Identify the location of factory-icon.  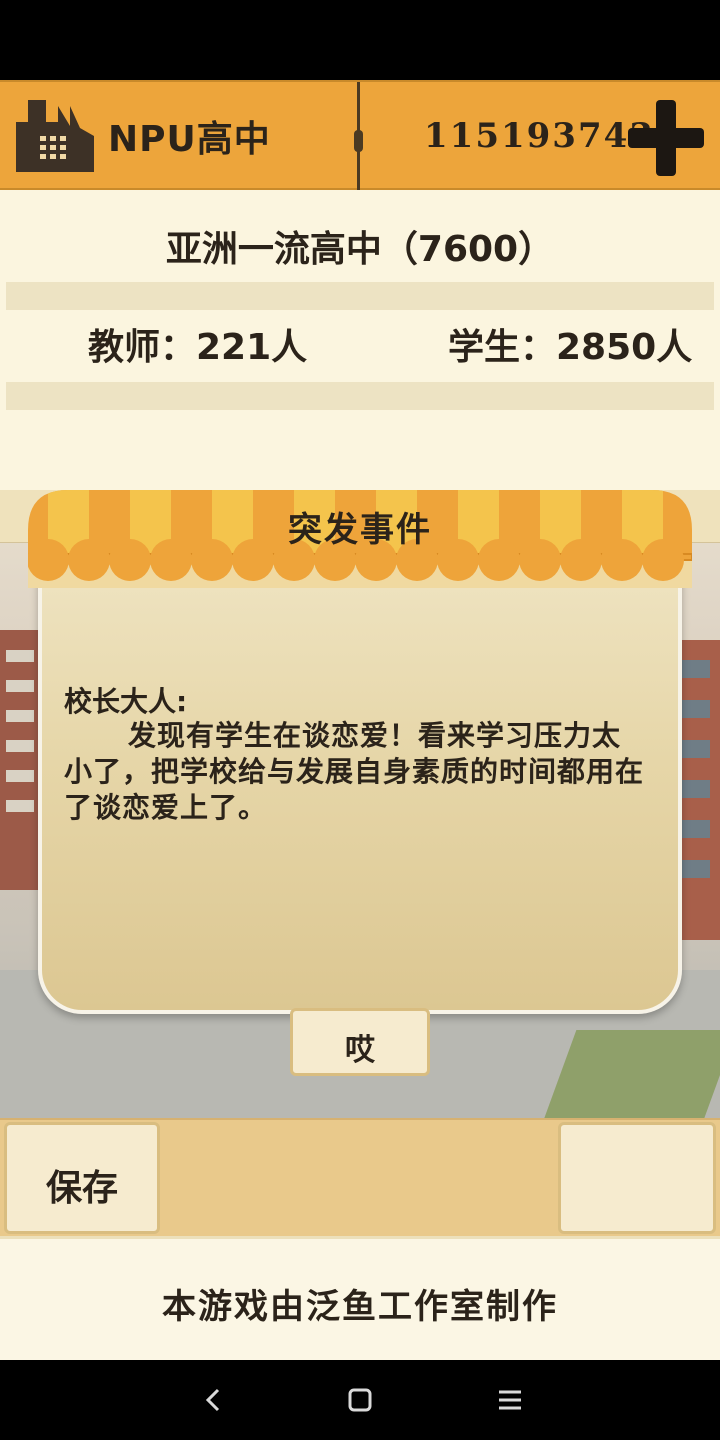
(55, 136).